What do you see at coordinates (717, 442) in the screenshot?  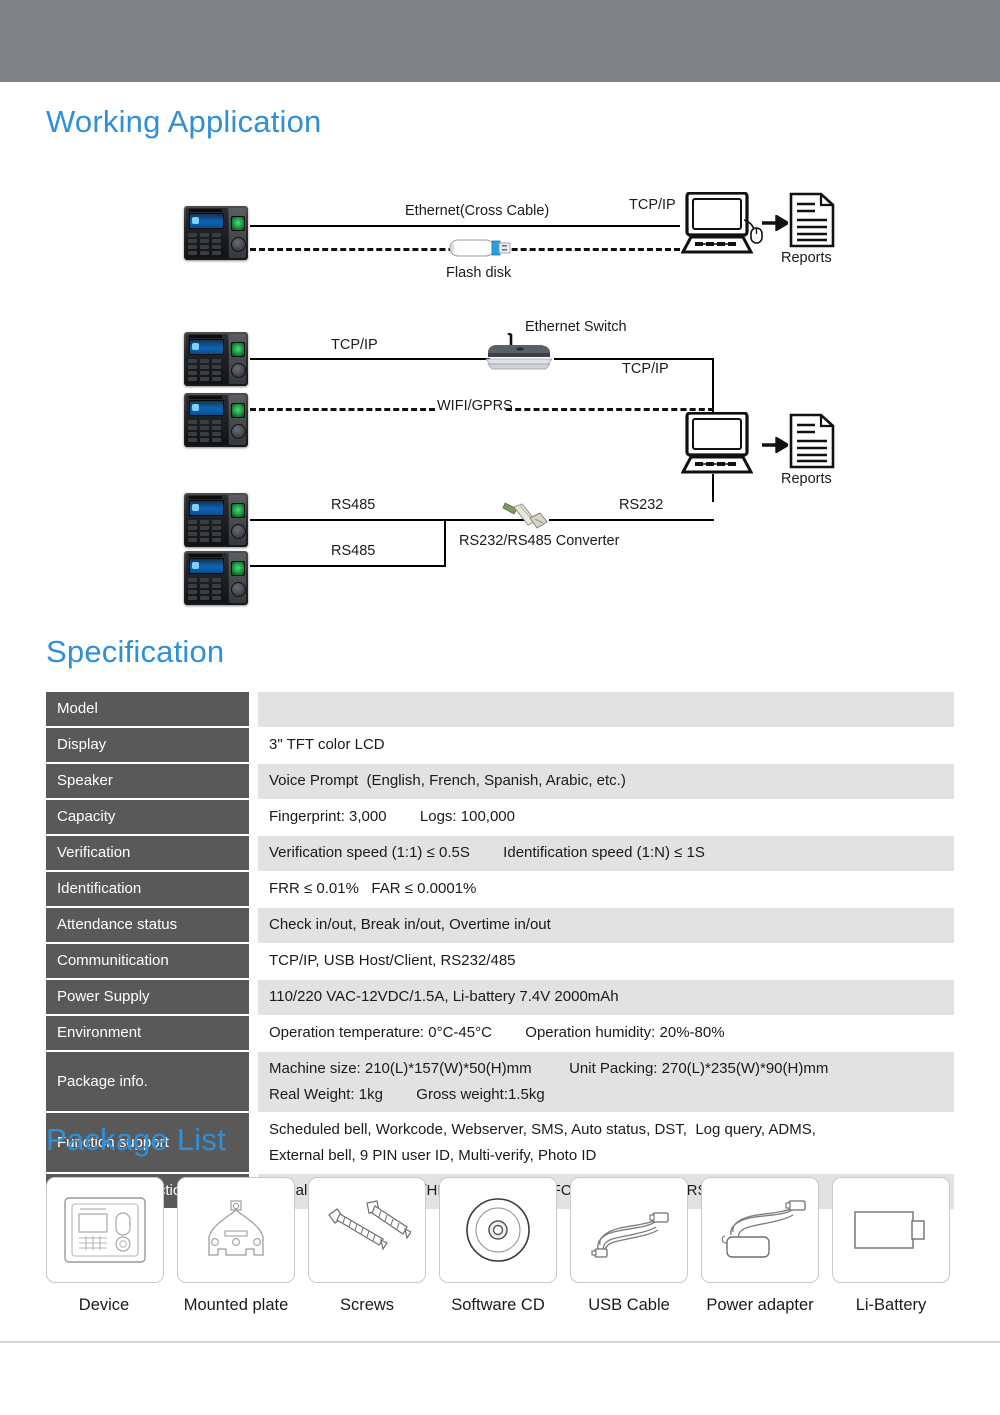 I see `computer-icon` at bounding box center [717, 442].